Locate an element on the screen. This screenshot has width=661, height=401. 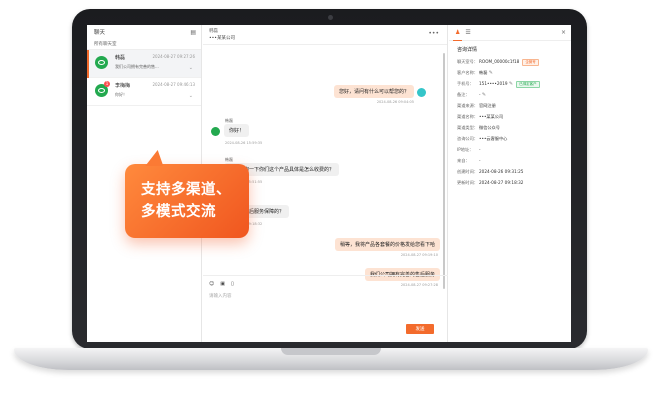
promo-line-1: 支持多渠道、 is located at coordinates (186, 190).